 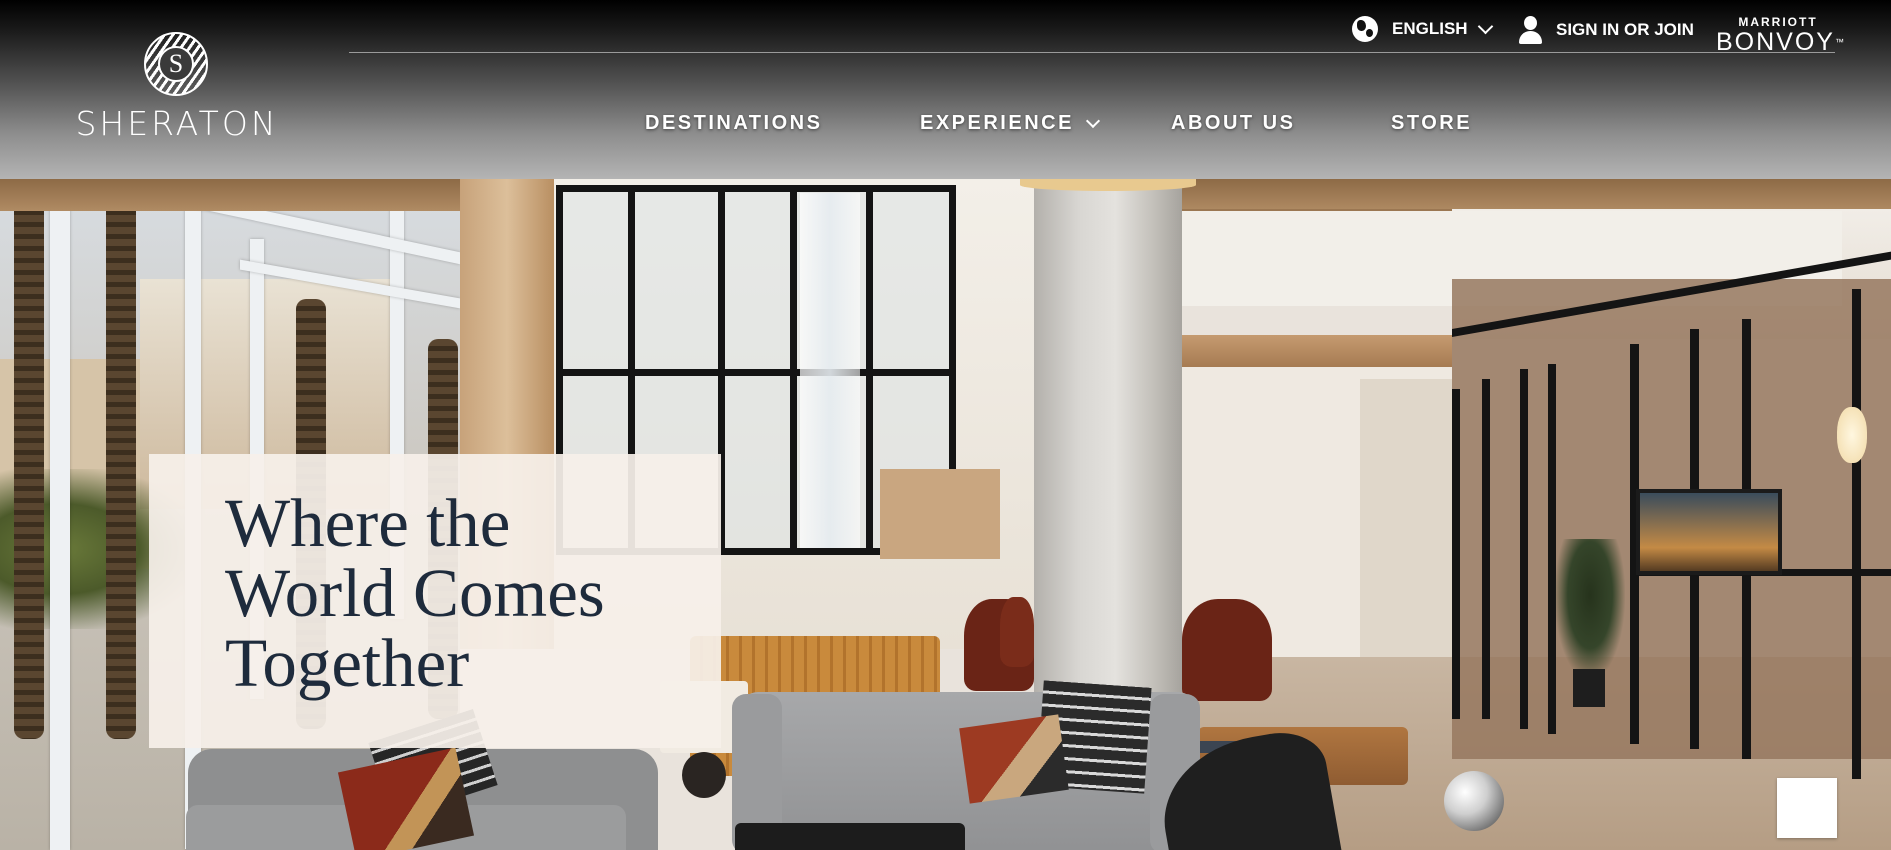 What do you see at coordinates (1474, 801) in the screenshot?
I see `glass-orb-decor` at bounding box center [1474, 801].